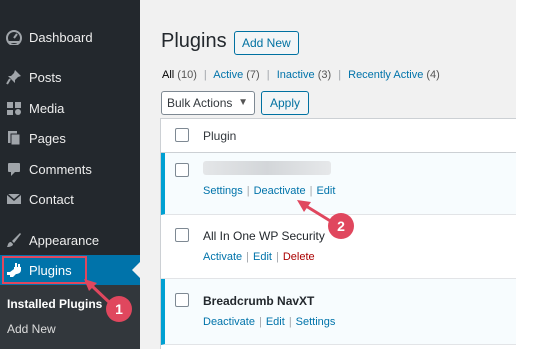 Image resolution: width=533 pixels, height=349 pixels. I want to click on callout-arrows, so click(208, 252).